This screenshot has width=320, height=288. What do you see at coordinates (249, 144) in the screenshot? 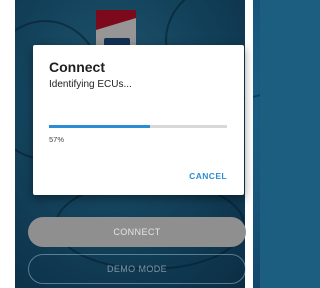
I see `screen-border-right` at bounding box center [249, 144].